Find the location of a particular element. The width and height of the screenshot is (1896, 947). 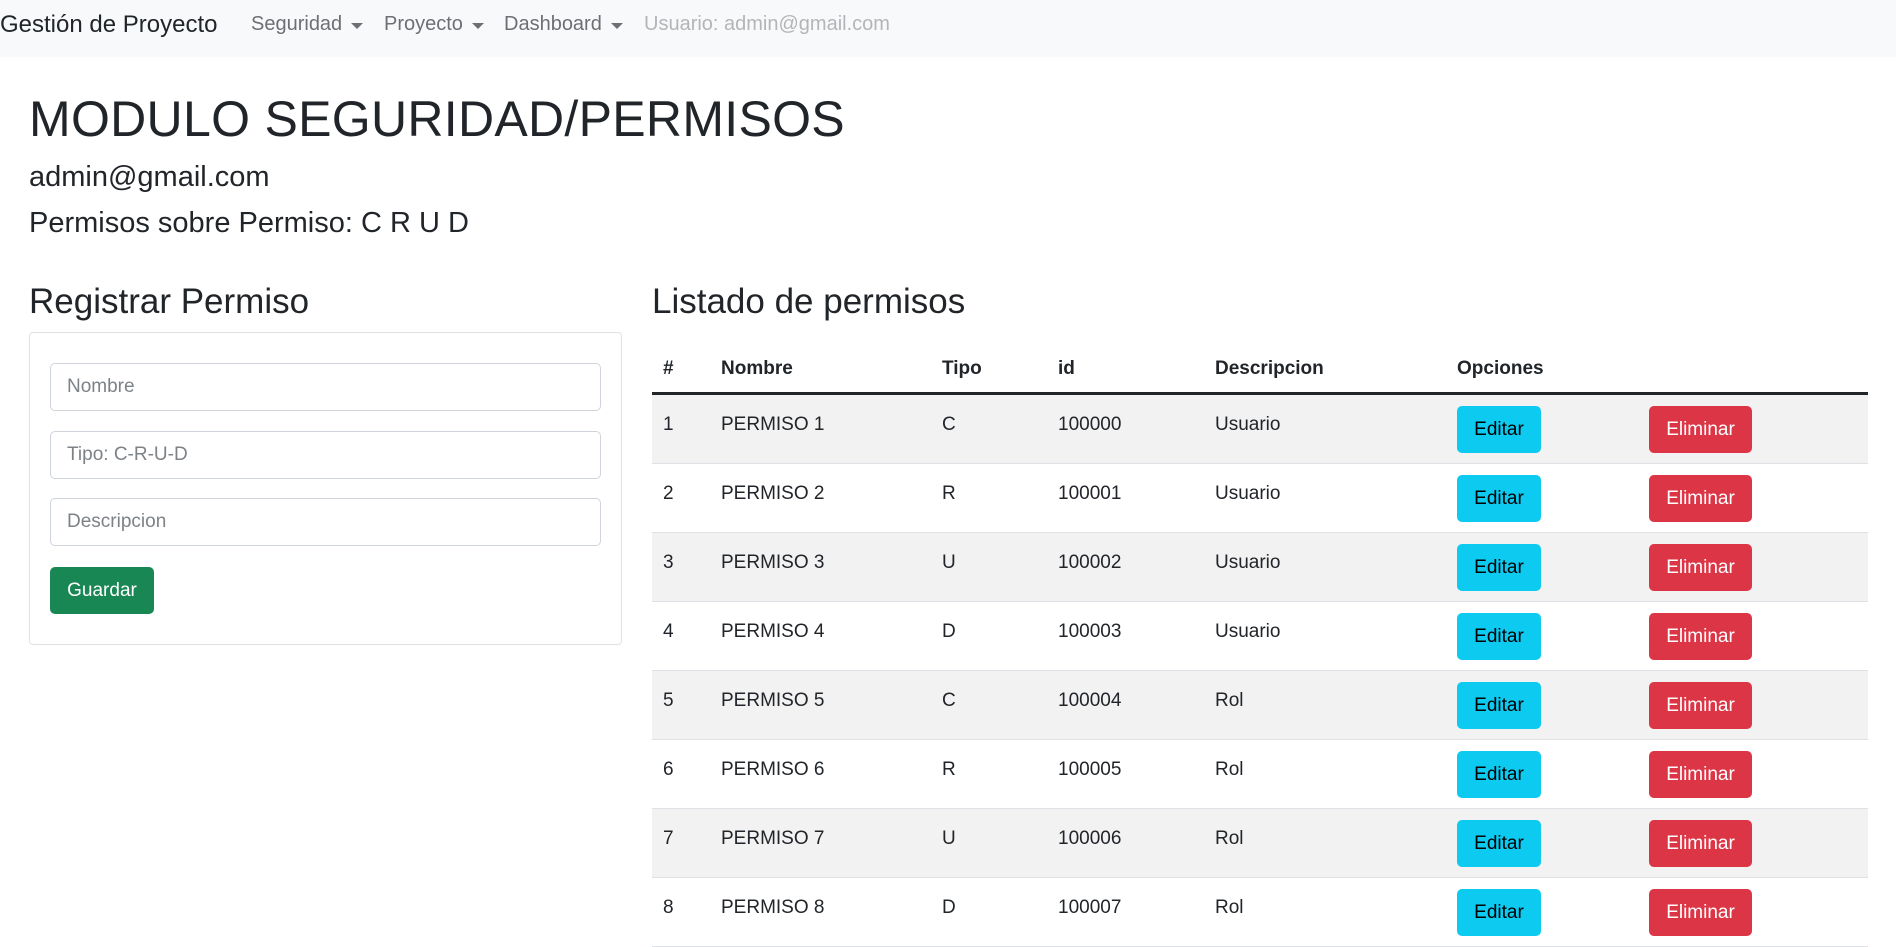

cell-num: 7 is located at coordinates (668, 838).